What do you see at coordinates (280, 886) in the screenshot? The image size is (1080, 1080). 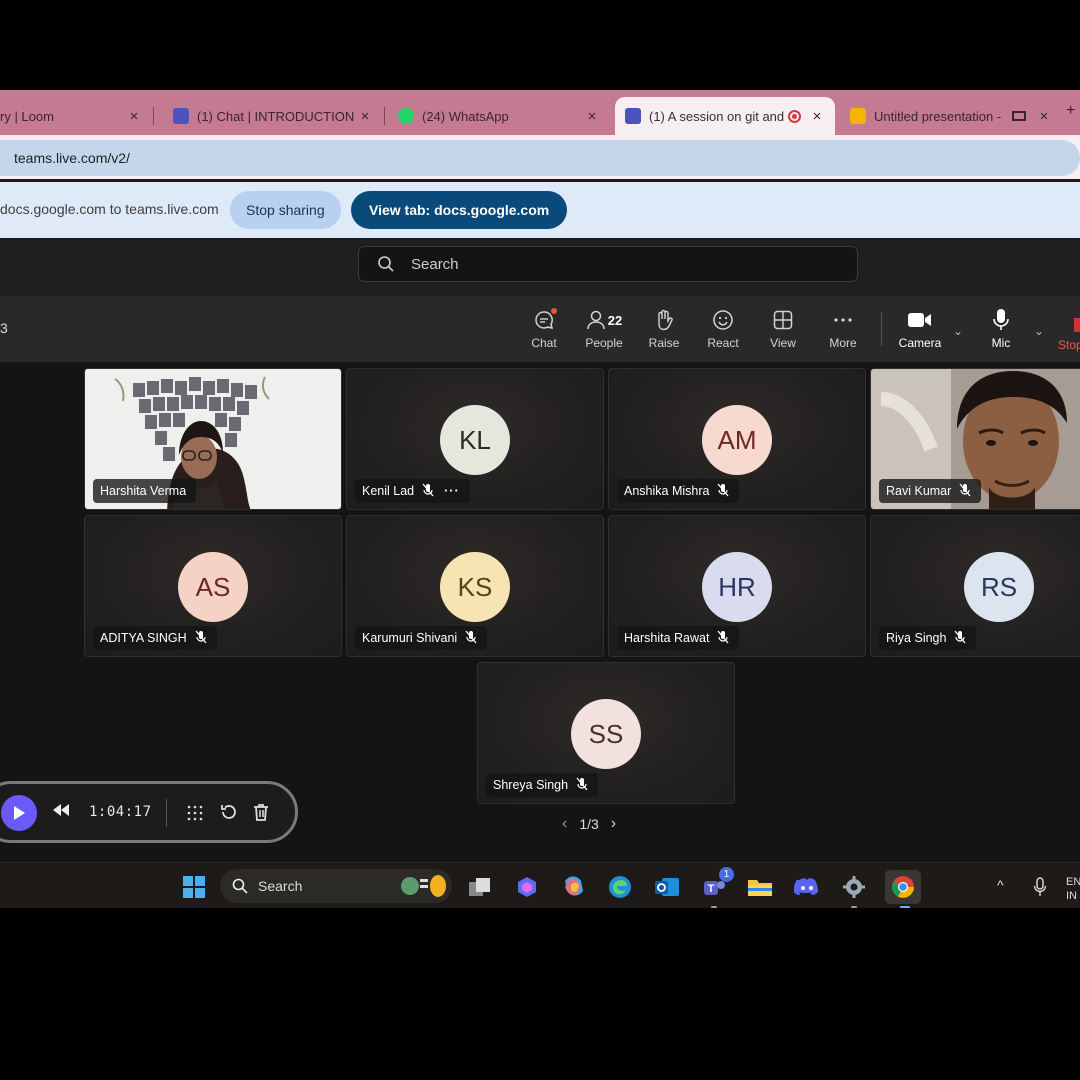 I see `taskbar-search-label: Search` at bounding box center [280, 886].